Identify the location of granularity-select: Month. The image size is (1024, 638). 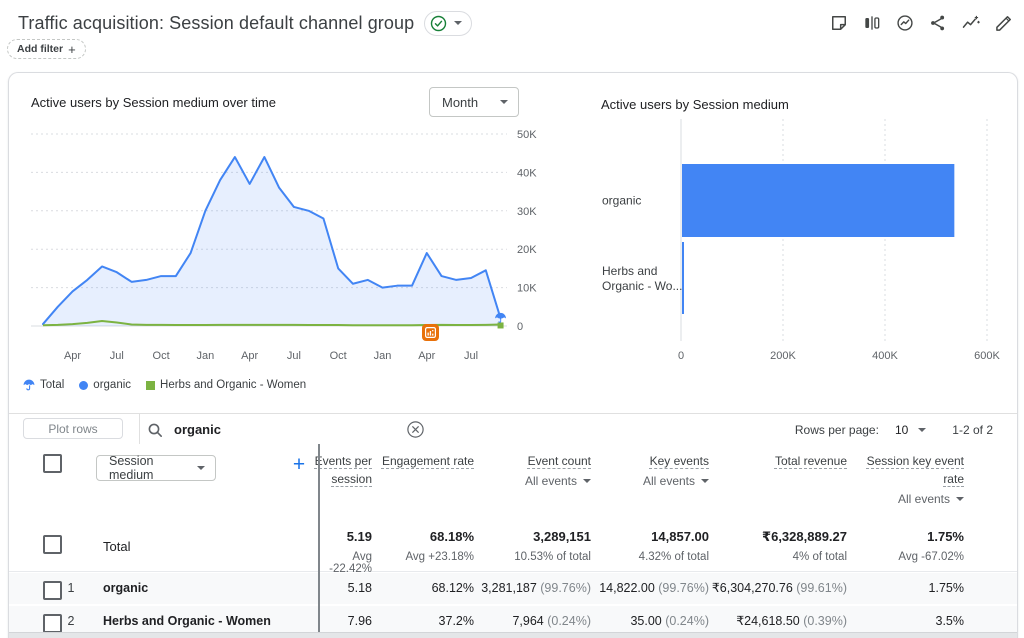
(474, 102).